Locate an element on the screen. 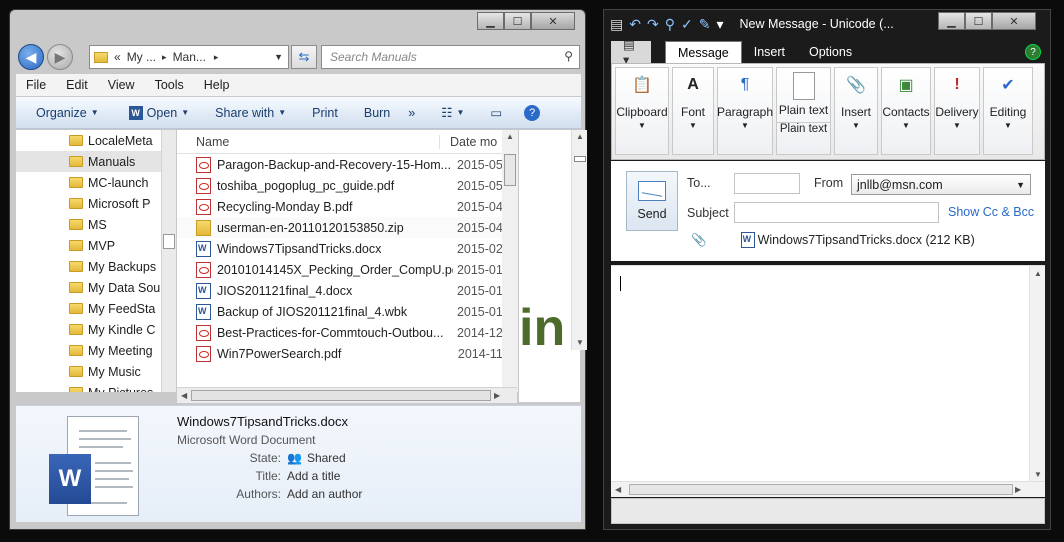 This screenshot has width=1064, height=542. file-row: Backup of JIOS201121final_4.wbk 2015-01- is located at coordinates (342, 311).